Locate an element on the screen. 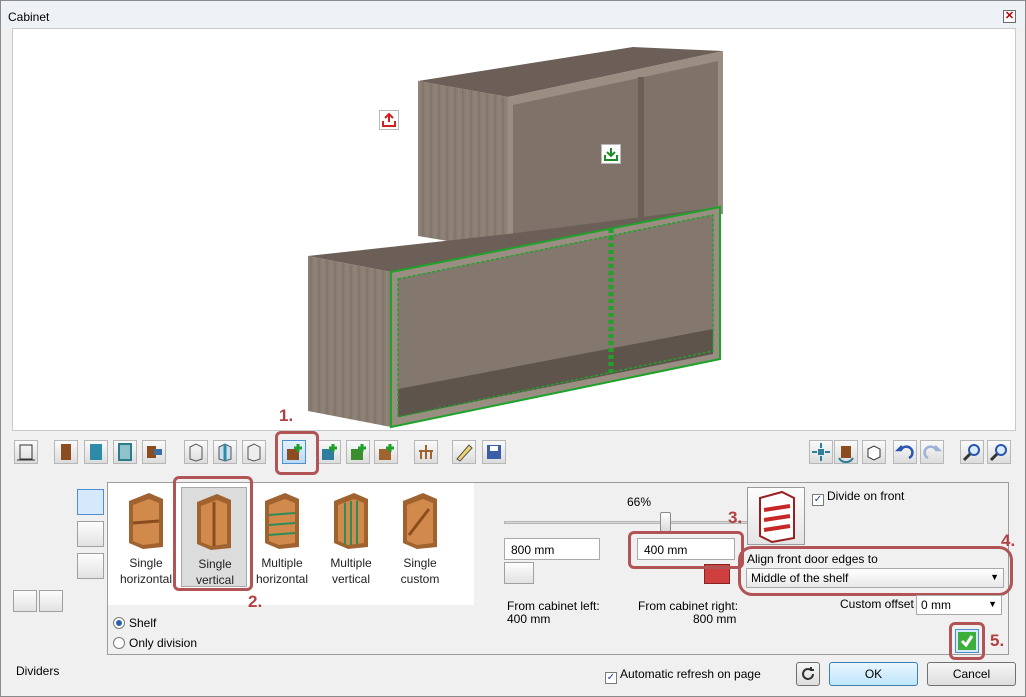  divider-single-custom: Single custom is located at coordinates (420, 537).